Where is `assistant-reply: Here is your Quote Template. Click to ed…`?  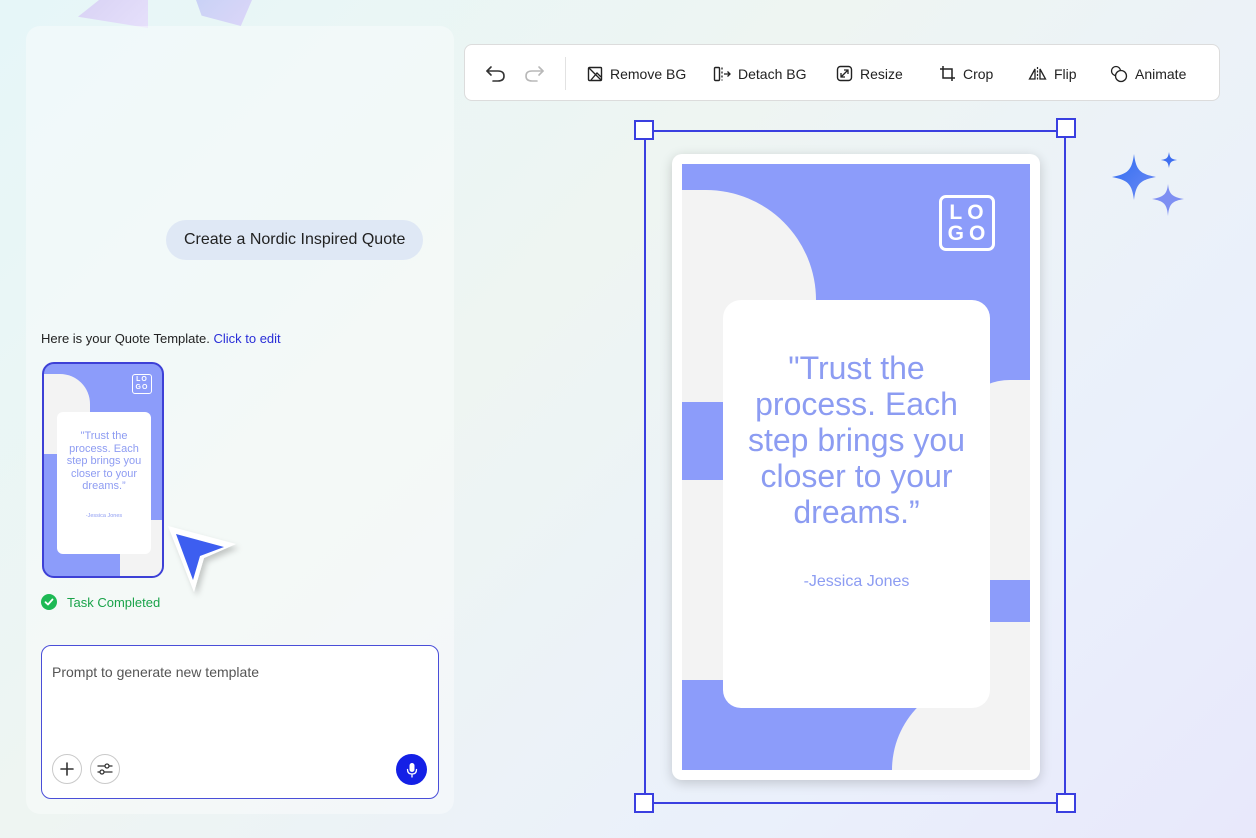 assistant-reply: Here is your Quote Template. Click to ed… is located at coordinates (161, 338).